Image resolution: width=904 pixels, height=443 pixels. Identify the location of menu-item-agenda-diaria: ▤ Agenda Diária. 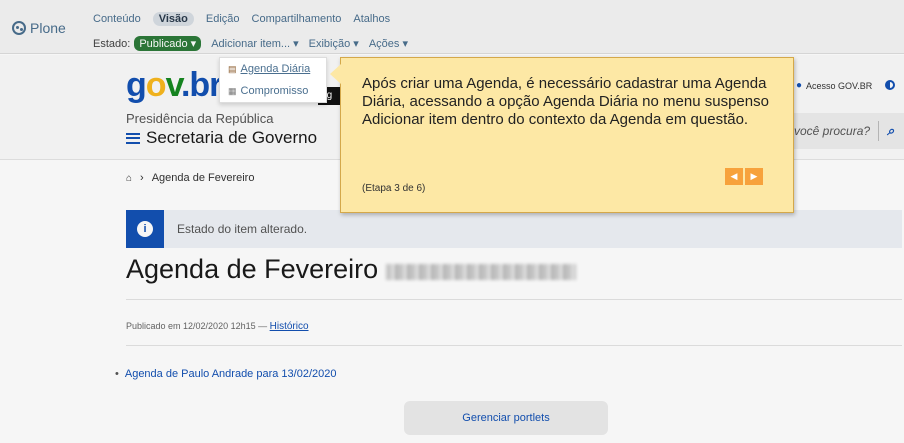
(273, 69).